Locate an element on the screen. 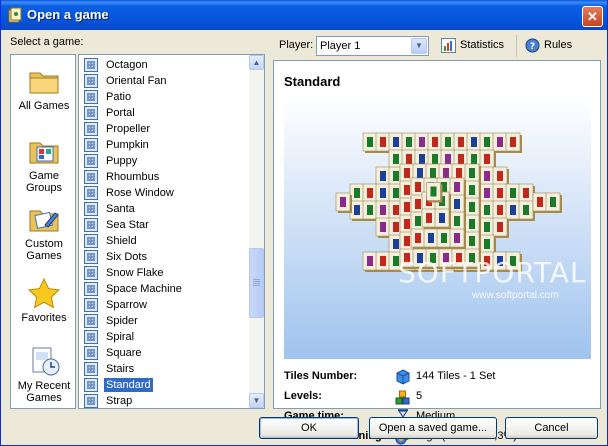 This screenshot has width=608, height=446. game-list-item: Propeller is located at coordinates (166, 129).